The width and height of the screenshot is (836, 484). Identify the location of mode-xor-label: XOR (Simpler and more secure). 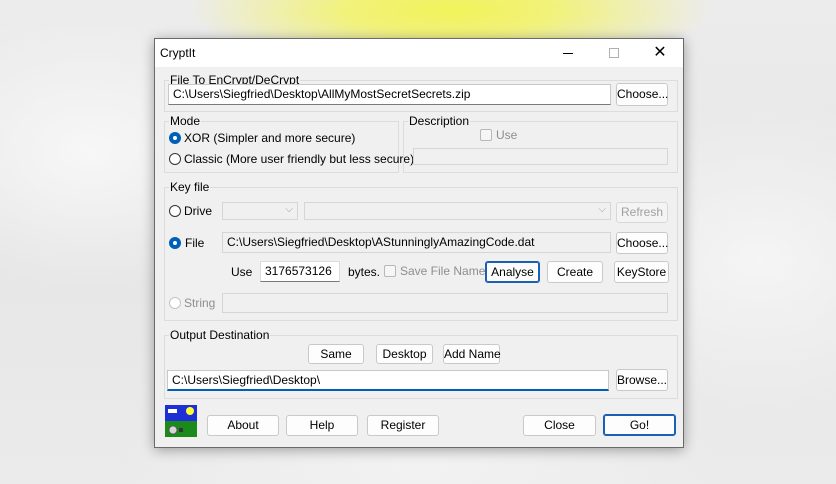
(269, 138).